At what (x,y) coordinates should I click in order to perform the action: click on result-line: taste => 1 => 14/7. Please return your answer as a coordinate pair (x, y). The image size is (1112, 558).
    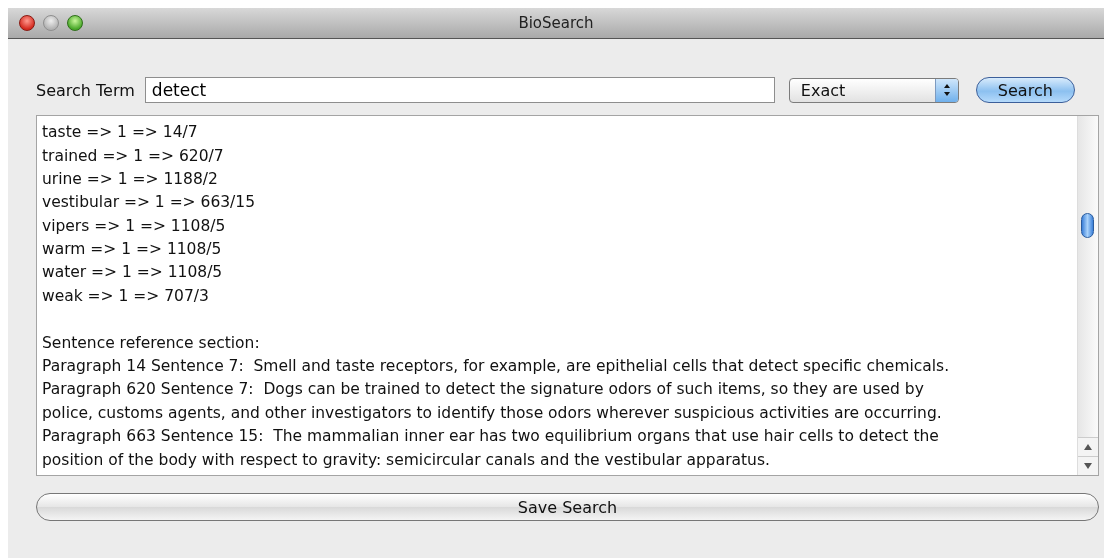
    Looking at the image, I should click on (120, 133).